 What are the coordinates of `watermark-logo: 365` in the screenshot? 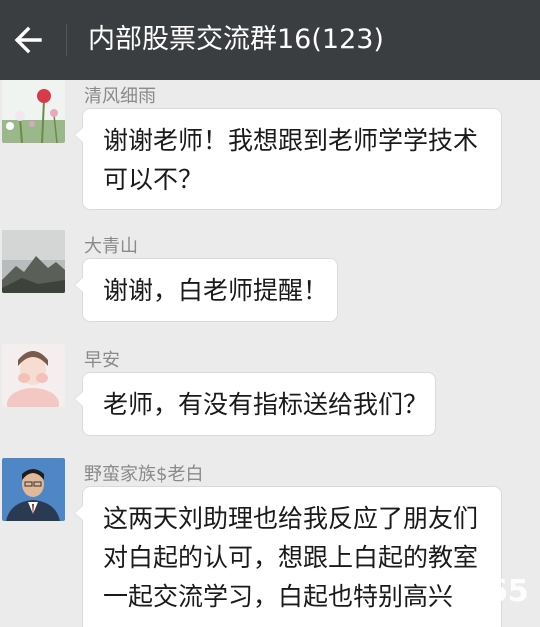 It's located at (497, 591).